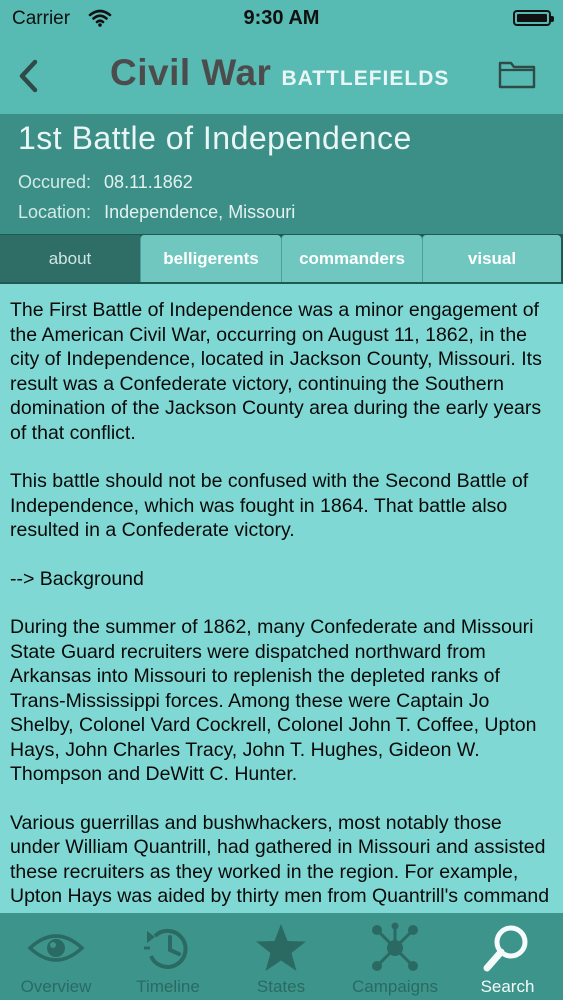 This screenshot has height=1000, width=563. What do you see at coordinates (168, 986) in the screenshot?
I see `tabbar-label: Timeline` at bounding box center [168, 986].